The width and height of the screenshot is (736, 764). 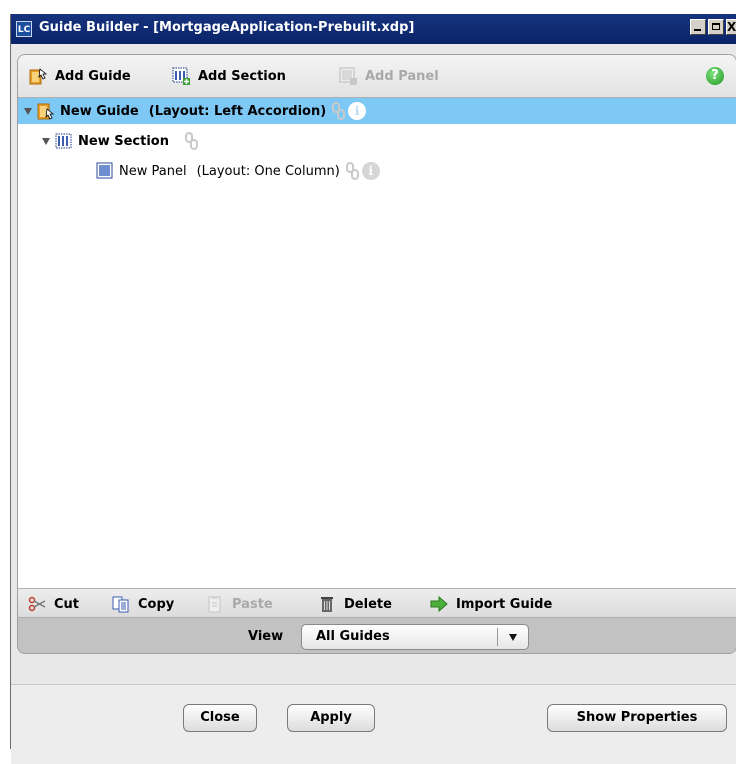 What do you see at coordinates (637, 718) in the screenshot?
I see `show-properties-button: Show Properties` at bounding box center [637, 718].